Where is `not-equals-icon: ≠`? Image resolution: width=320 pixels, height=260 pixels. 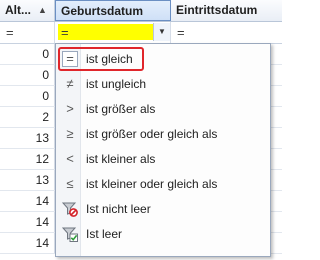
not-equals-icon: ≠ is located at coordinates (70, 83).